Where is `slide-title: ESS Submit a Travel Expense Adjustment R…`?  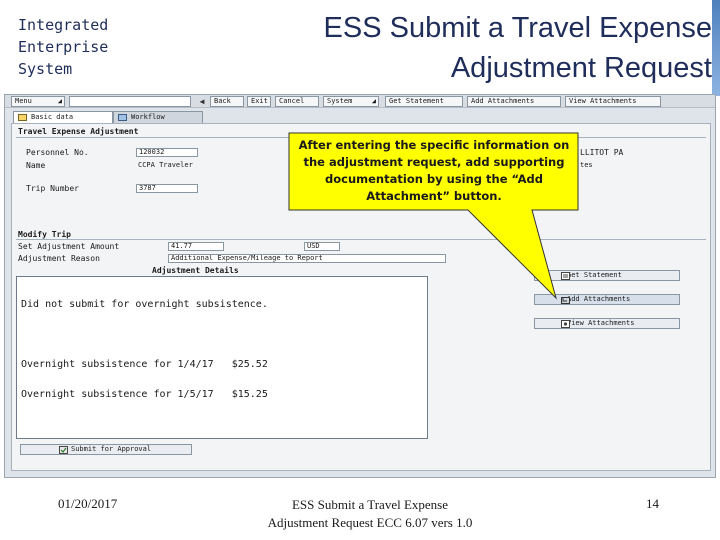 slide-title: ESS Submit a Travel Expense Adjustment R… is located at coordinates (471, 48).